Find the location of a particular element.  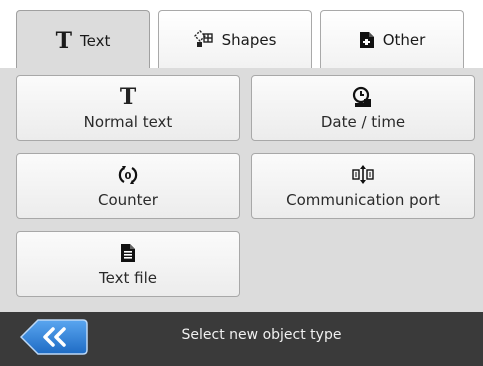

text-file-icon is located at coordinates (128, 253).